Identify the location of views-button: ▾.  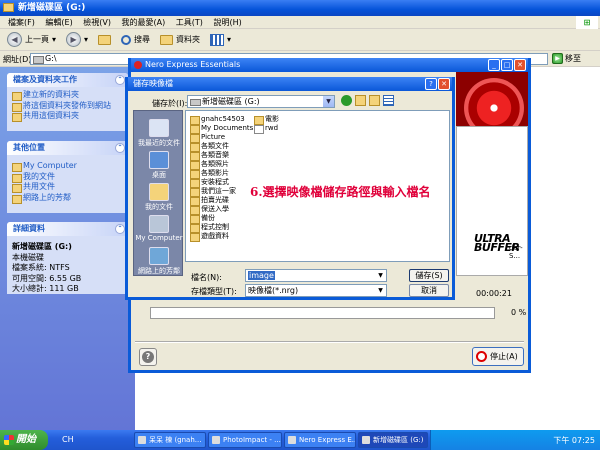
(220, 40).